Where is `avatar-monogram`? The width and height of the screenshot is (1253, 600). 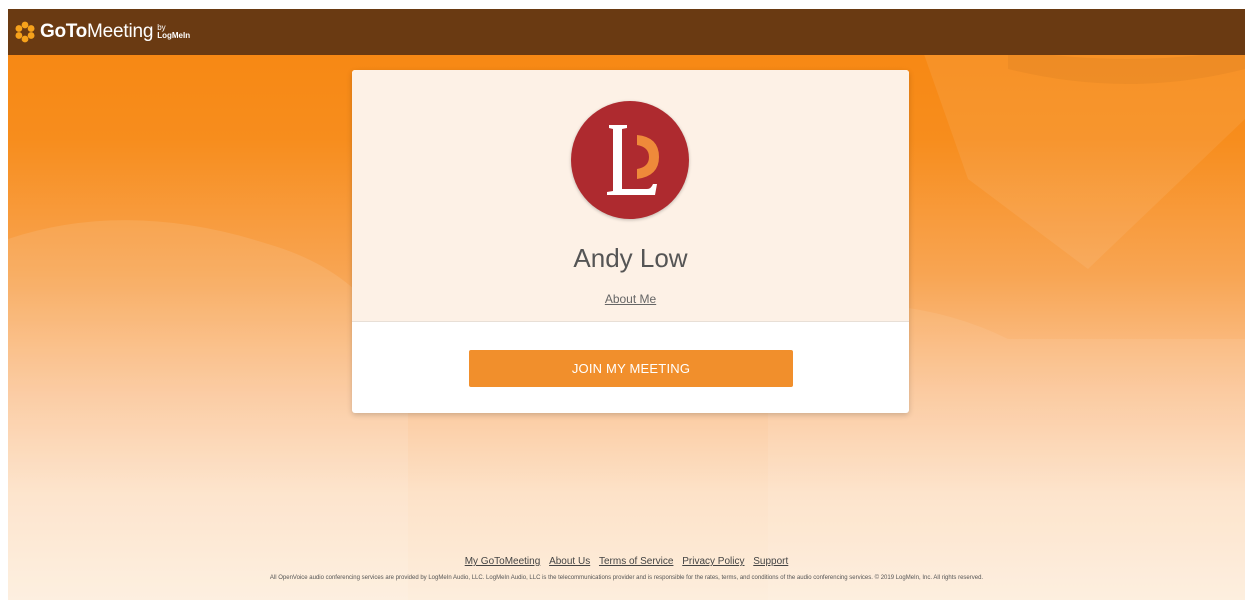
avatar-monogram is located at coordinates (633, 160).